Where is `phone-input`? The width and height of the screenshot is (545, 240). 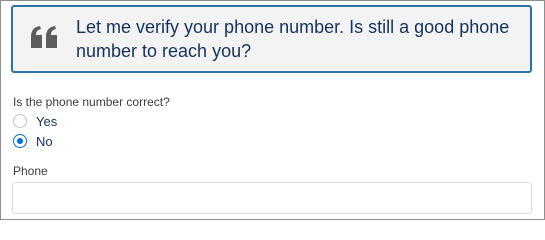 phone-input is located at coordinates (272, 198).